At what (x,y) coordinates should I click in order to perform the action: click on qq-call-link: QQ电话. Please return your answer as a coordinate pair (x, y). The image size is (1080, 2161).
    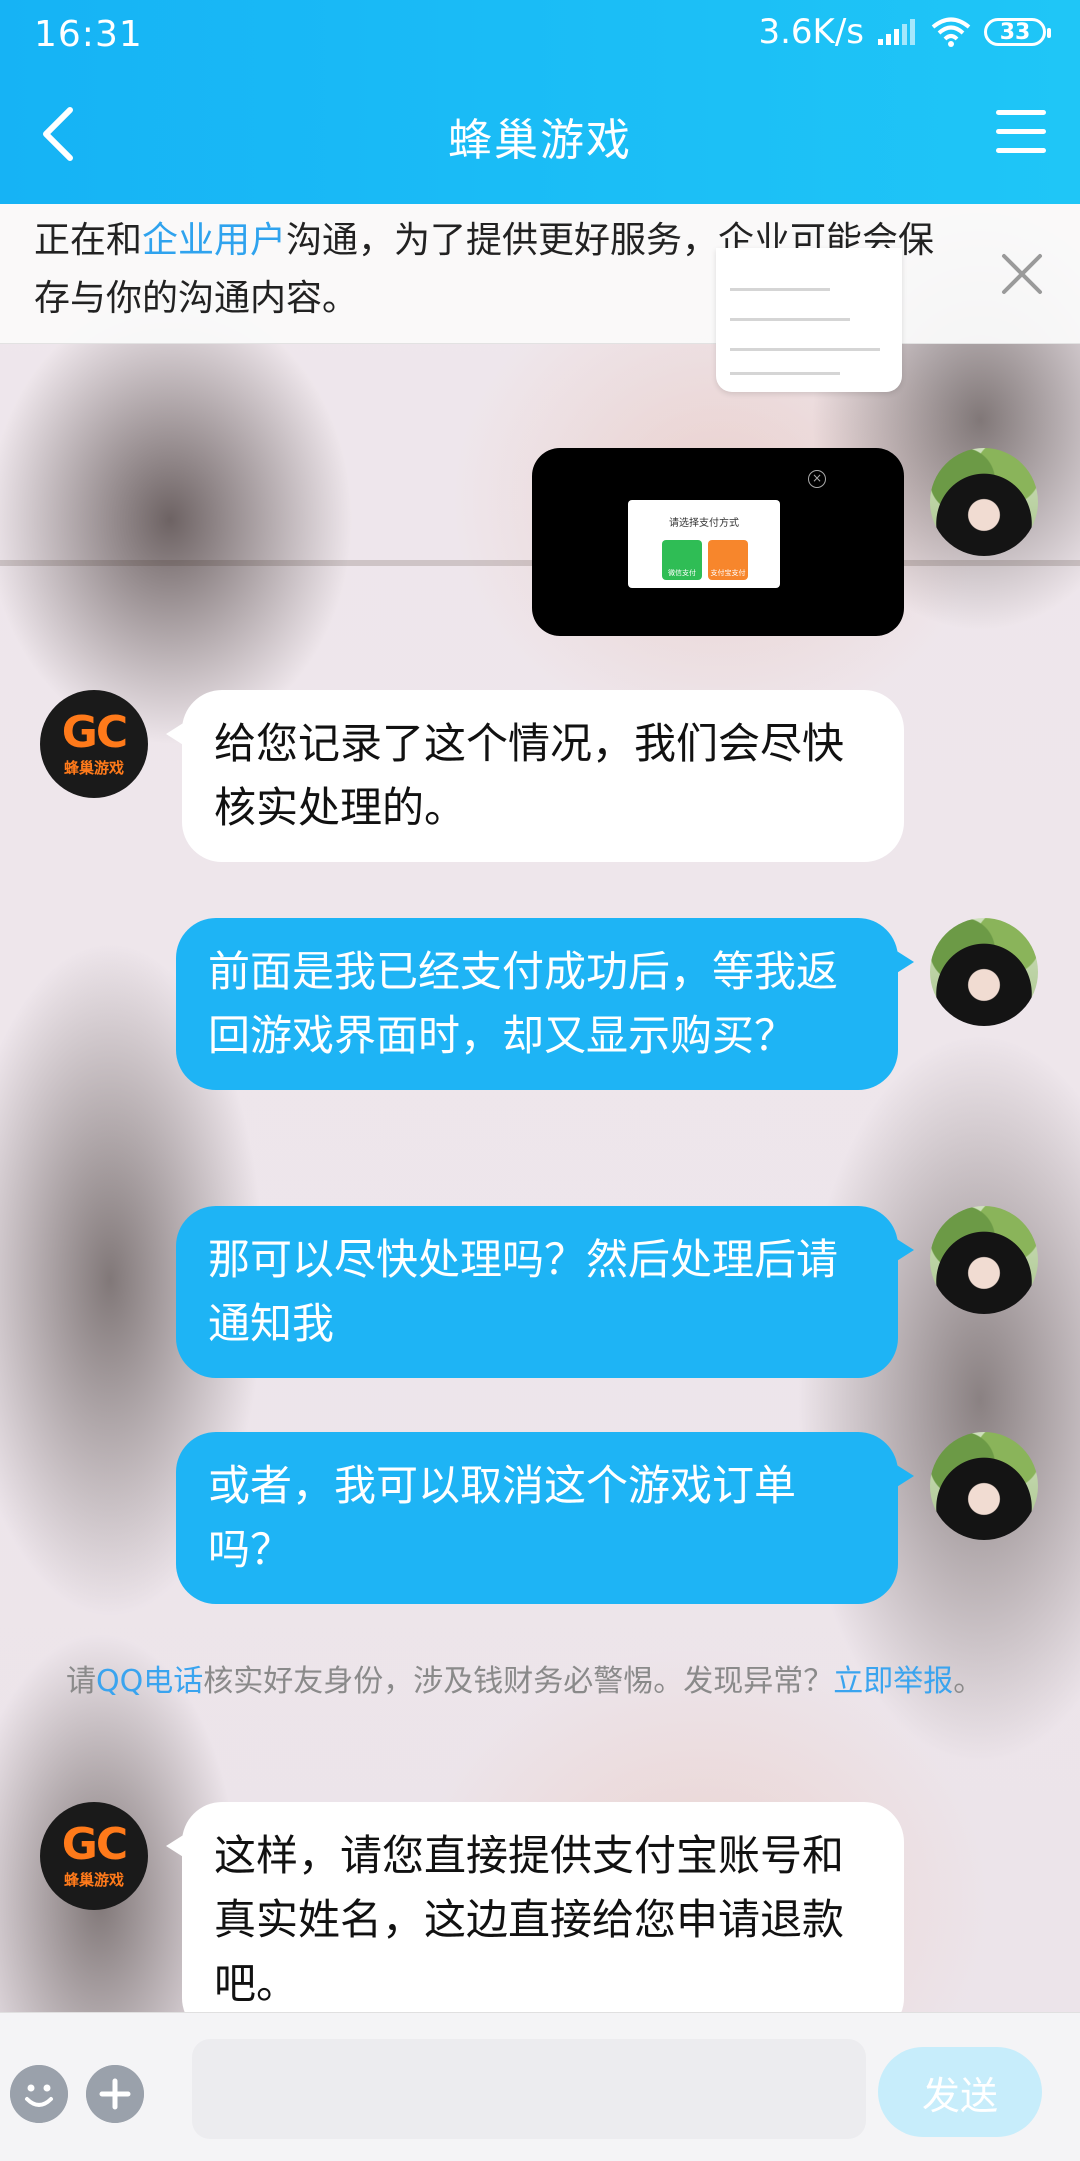
    Looking at the image, I should click on (149, 1681).